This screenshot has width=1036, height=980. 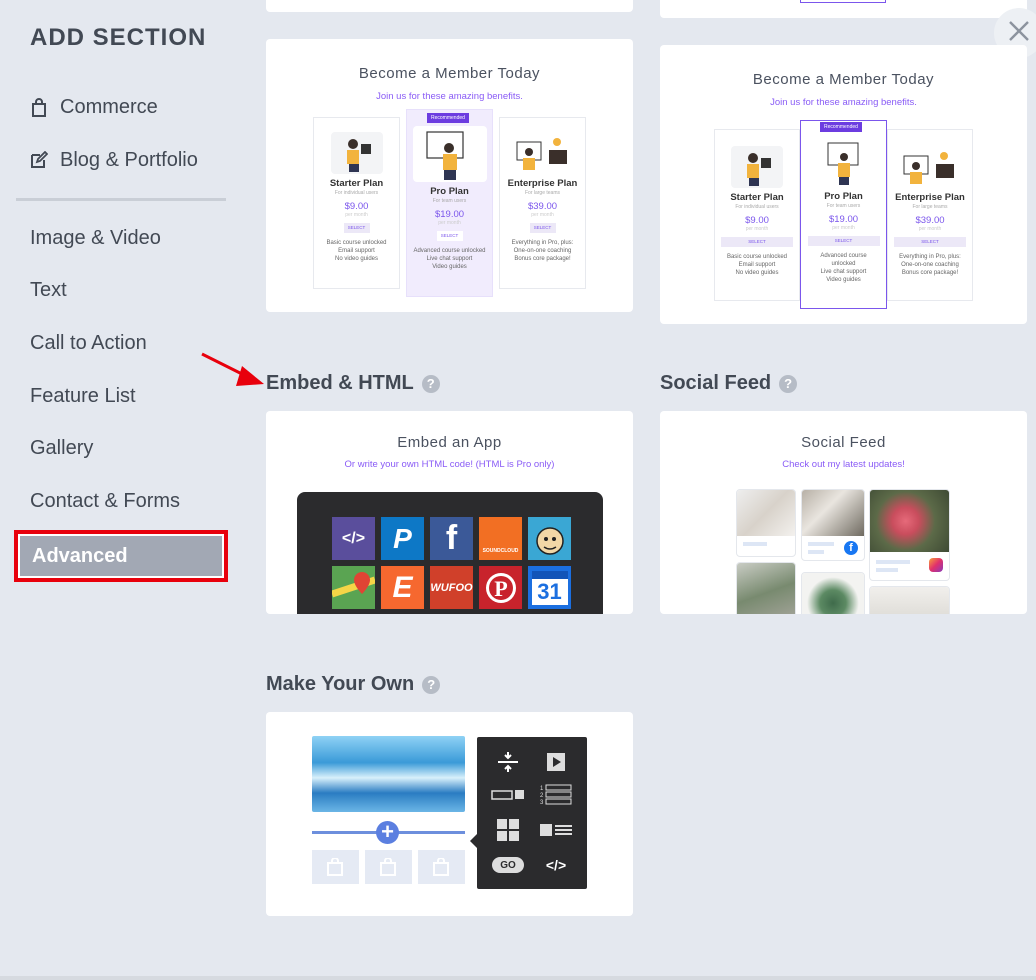 I want to click on sidebar-item-image-video: Image & Video, so click(x=95, y=238).